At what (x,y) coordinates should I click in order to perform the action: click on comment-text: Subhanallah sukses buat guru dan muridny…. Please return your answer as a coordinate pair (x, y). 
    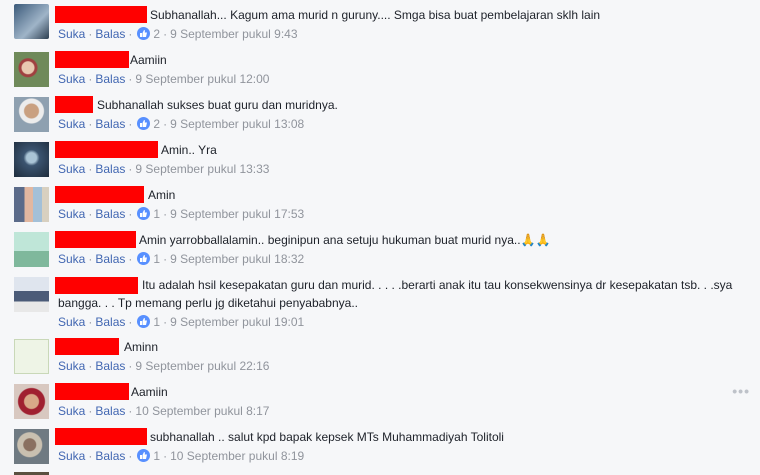
    Looking at the image, I should click on (217, 105).